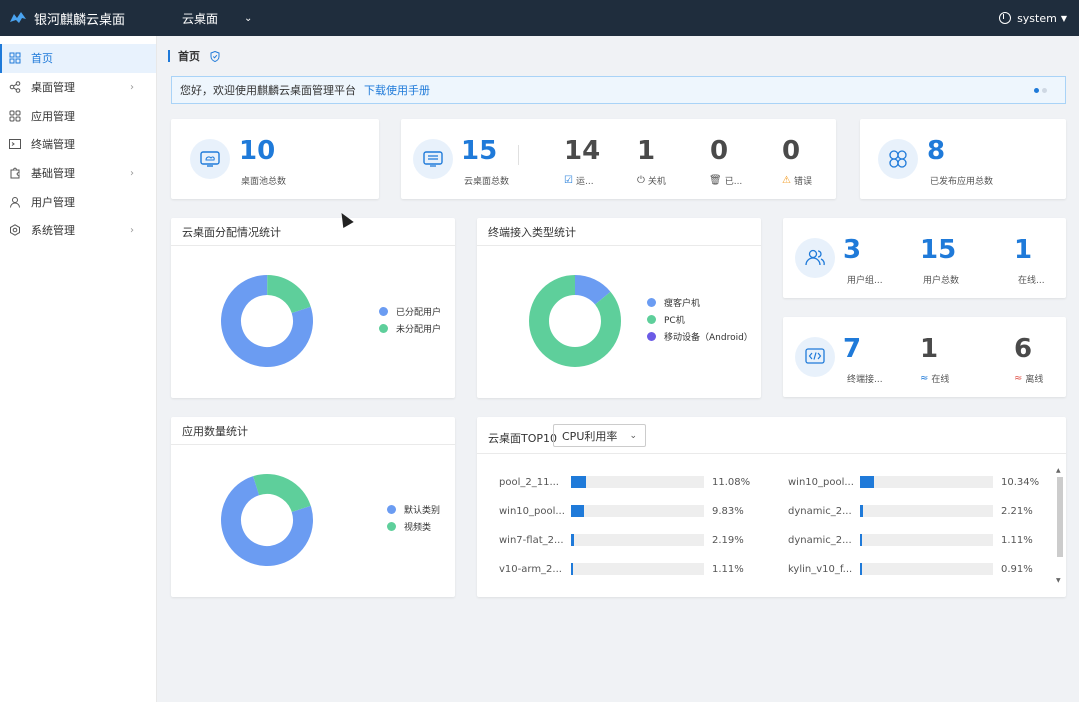 Image resolution: width=1079 pixels, height=702 pixels. I want to click on online-count: 1, so click(929, 349).